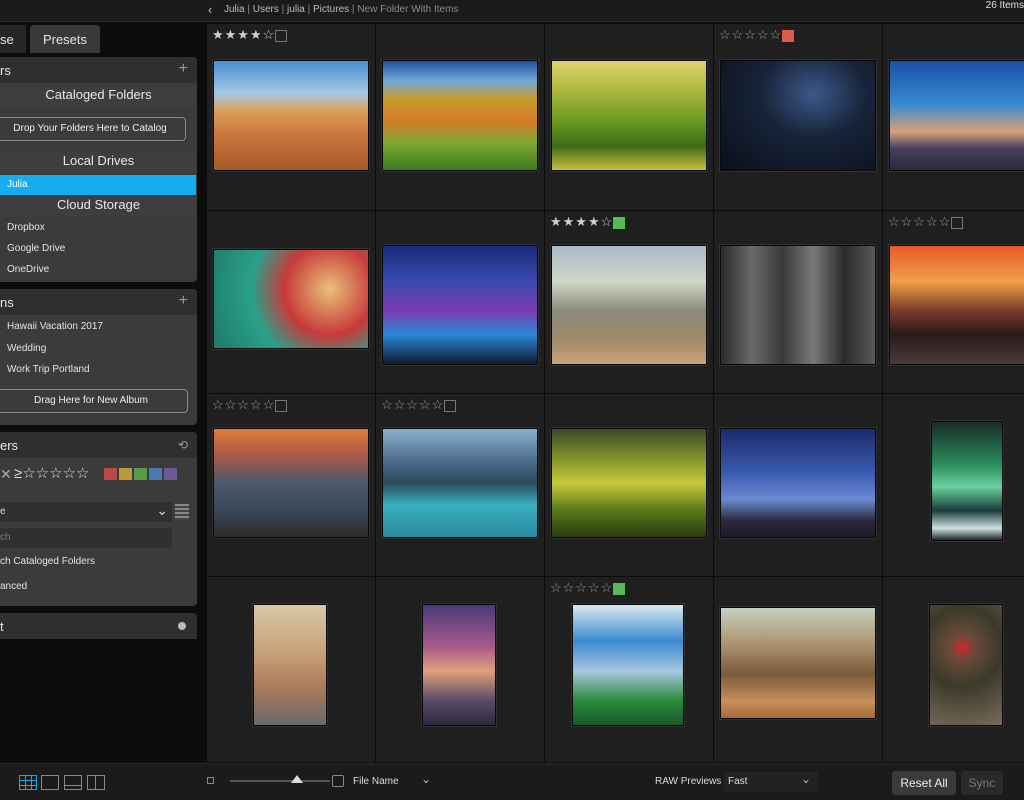  What do you see at coordinates (28, 269) in the screenshot?
I see `cloud-item-onedrive: OneDrive` at bounding box center [28, 269].